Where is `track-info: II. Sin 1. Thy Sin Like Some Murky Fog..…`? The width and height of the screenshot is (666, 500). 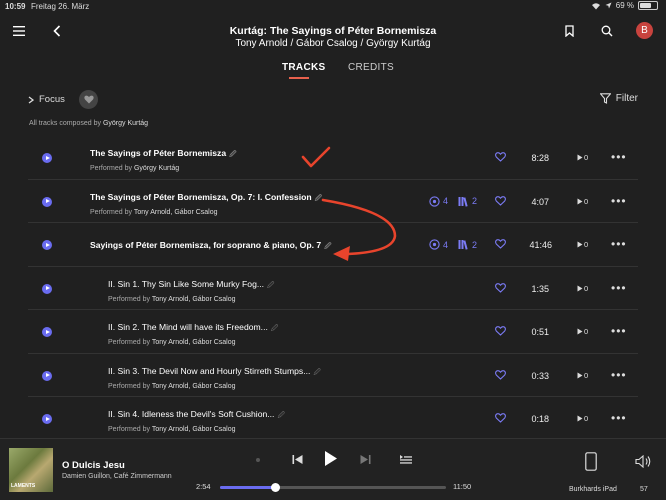 track-info: II. Sin 1. Thy Sin Like Some Murky Fog..… is located at coordinates (191, 291).